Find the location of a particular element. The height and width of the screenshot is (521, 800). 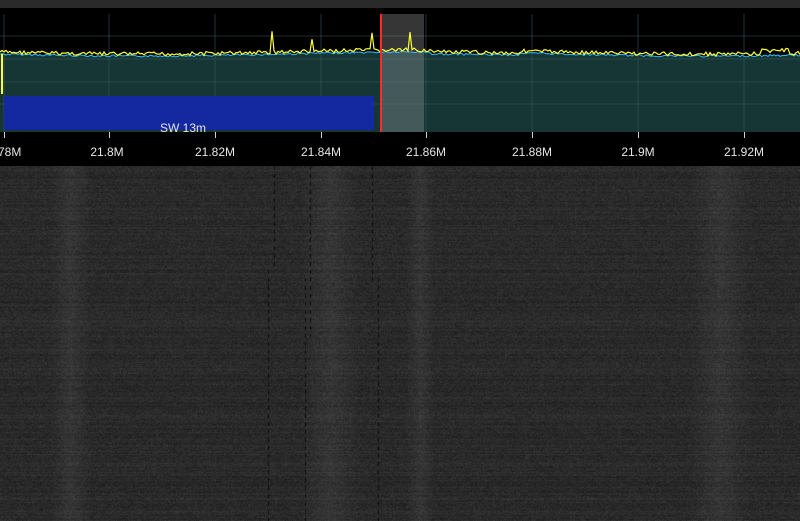

passband-filter-overlay is located at coordinates (402, 73).